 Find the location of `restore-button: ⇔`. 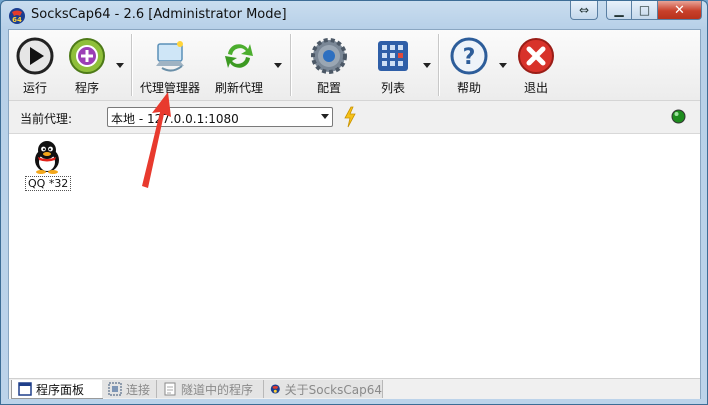

restore-button: ⇔ is located at coordinates (584, 10).